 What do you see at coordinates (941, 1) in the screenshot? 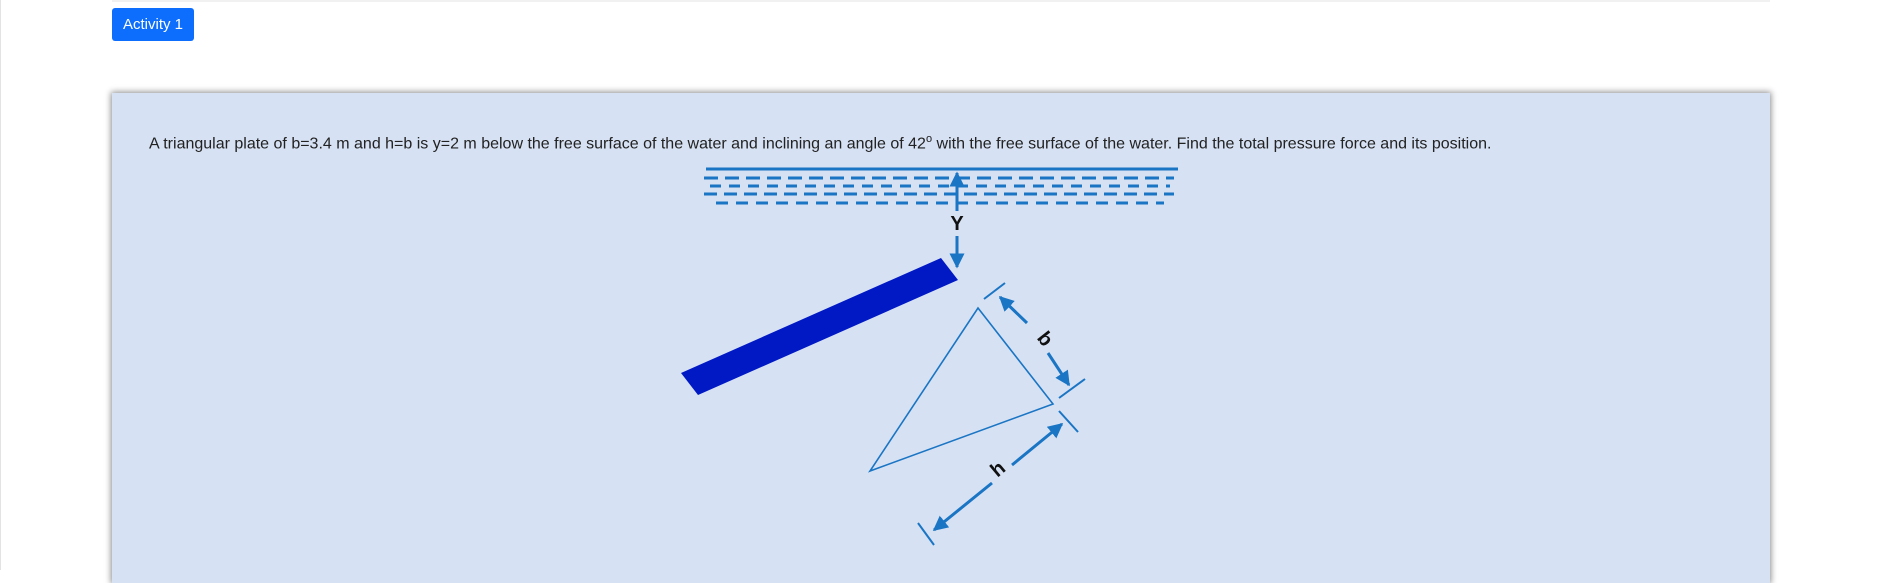
I see `header-divider` at bounding box center [941, 1].